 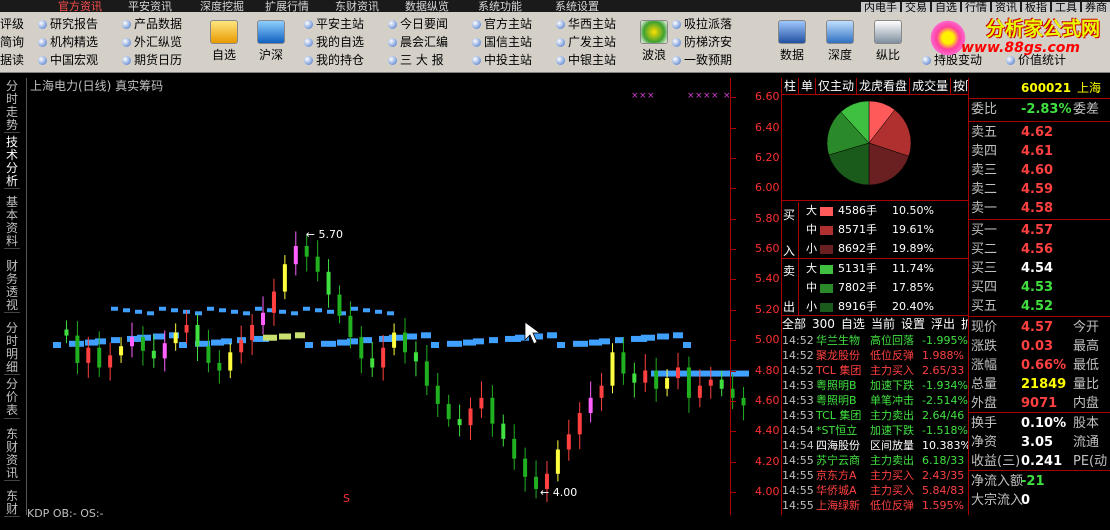 I want to click on tab-technical: 技术分析, so click(x=12, y=162).